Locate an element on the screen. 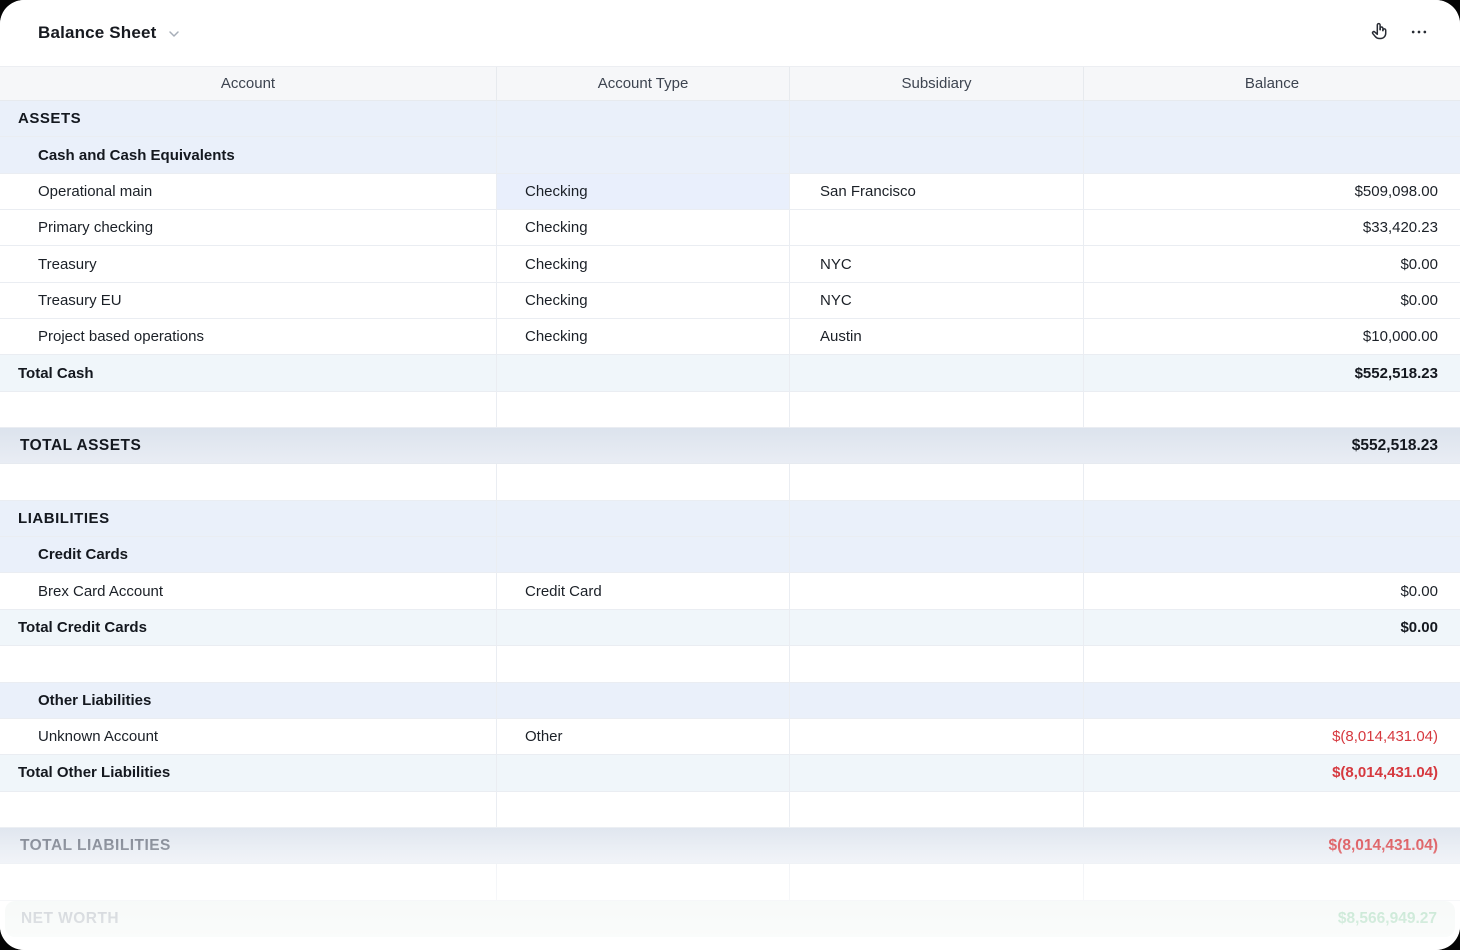 Image resolution: width=1460 pixels, height=950 pixels. cell-balance: $552,518.23 is located at coordinates (1272, 373).